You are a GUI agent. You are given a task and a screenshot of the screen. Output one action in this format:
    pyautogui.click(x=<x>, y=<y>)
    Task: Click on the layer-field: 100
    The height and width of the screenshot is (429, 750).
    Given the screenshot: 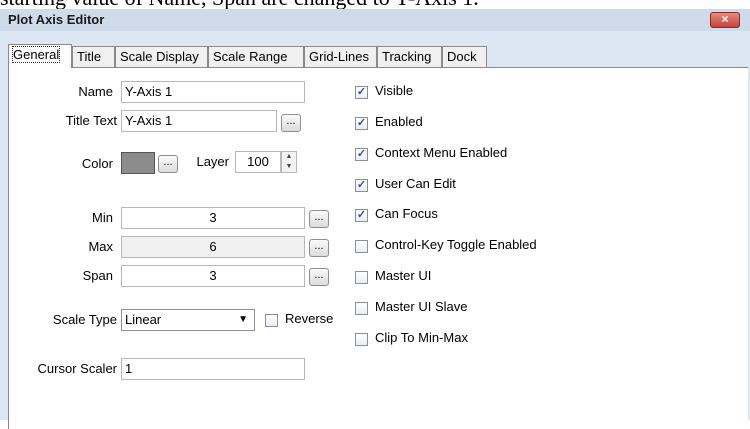 What is the action you would take?
    pyautogui.click(x=258, y=162)
    